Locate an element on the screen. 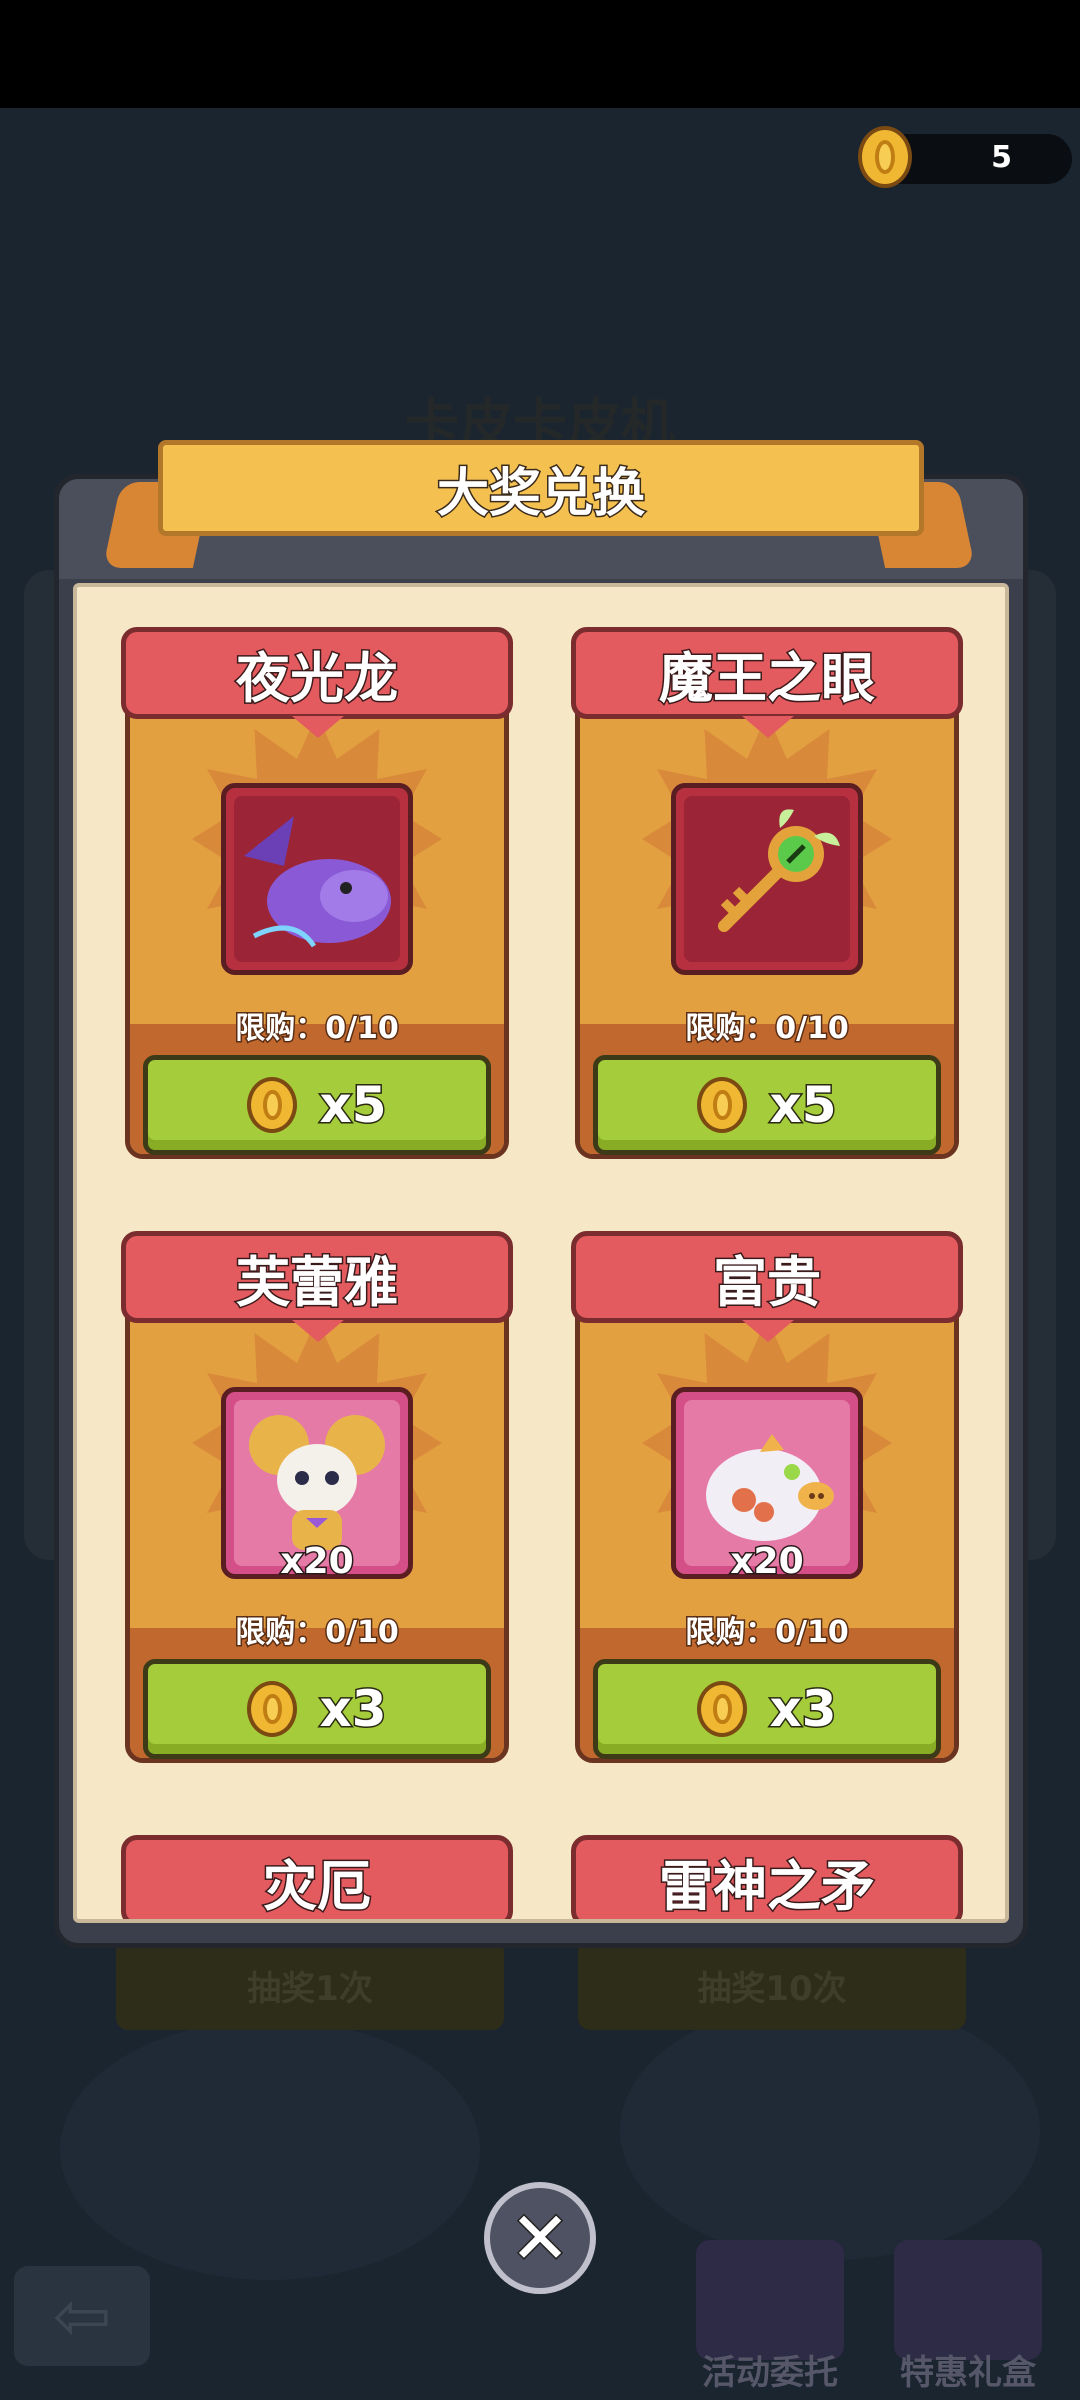  card-name-box: 富贵 is located at coordinates (767, 1286).